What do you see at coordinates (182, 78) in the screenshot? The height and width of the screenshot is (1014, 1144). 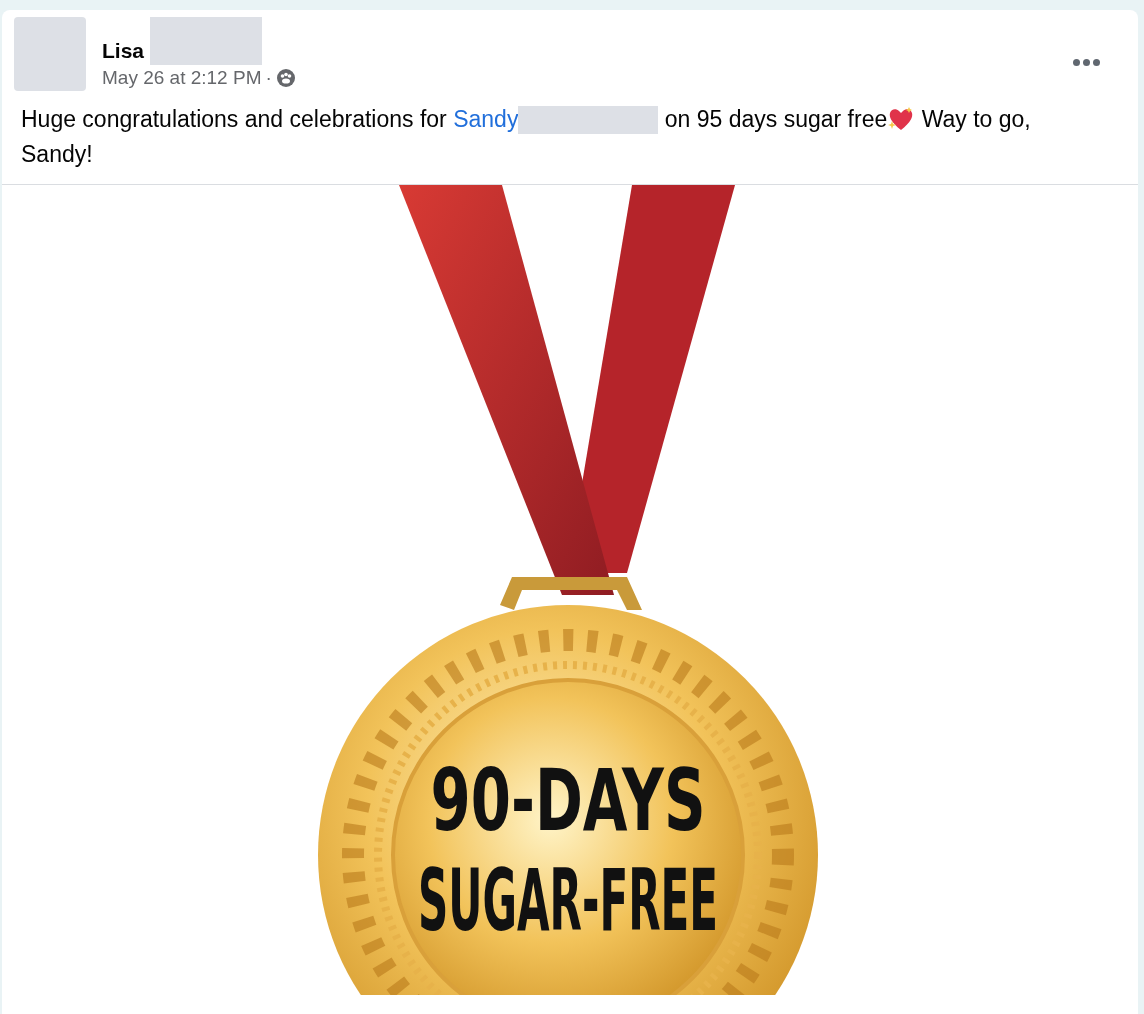 I see `post-timestamp: May 26 at 2:12 PM` at bounding box center [182, 78].